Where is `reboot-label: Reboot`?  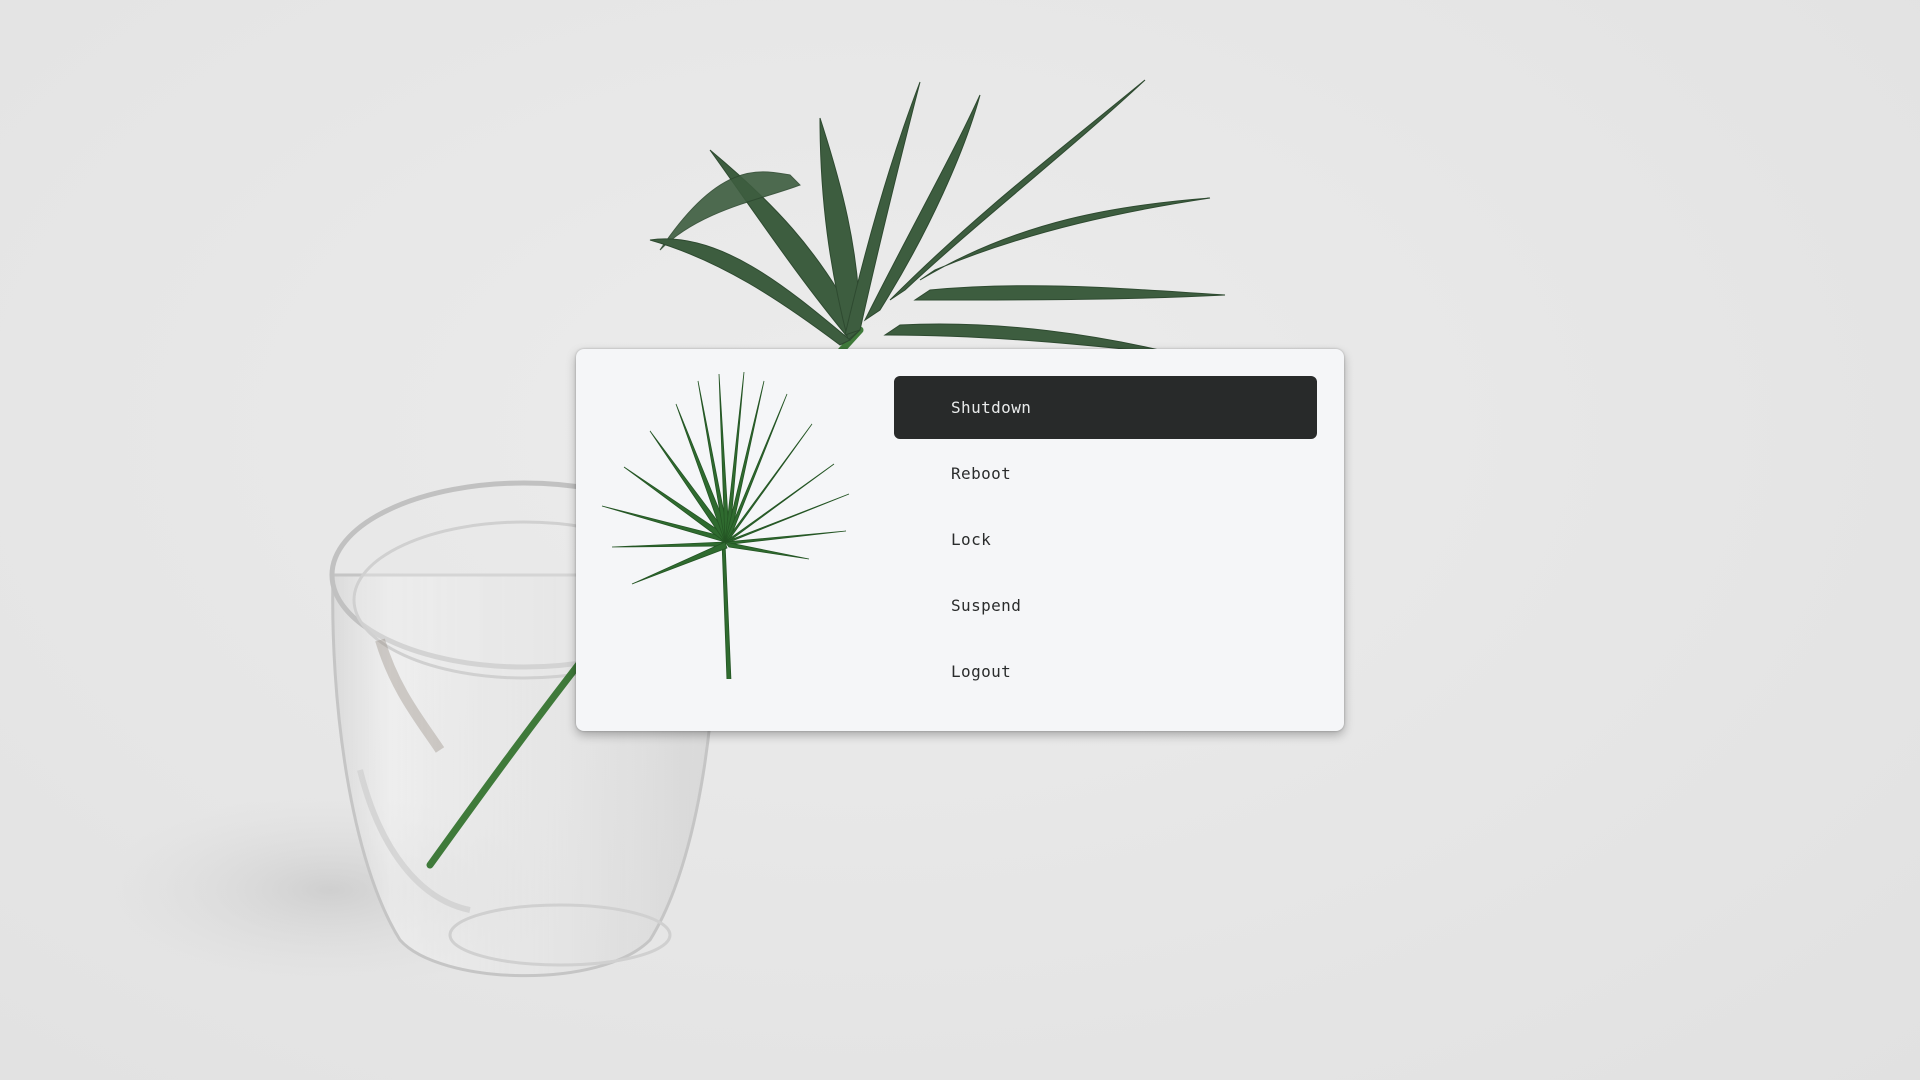
reboot-label: Reboot is located at coordinates (981, 473).